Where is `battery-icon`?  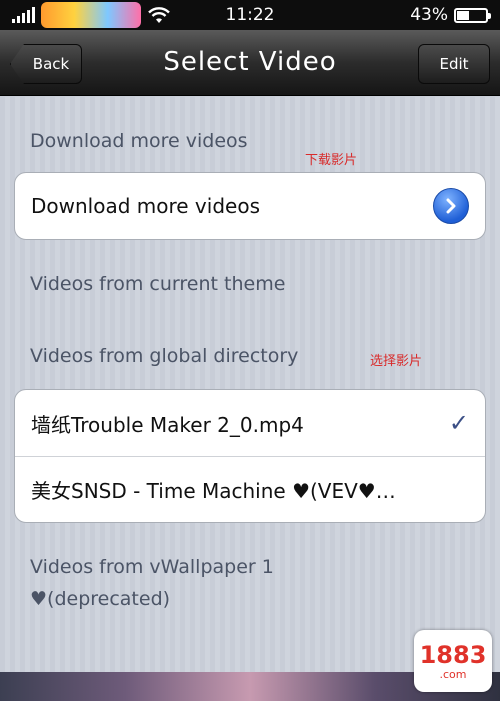 battery-icon is located at coordinates (472, 15).